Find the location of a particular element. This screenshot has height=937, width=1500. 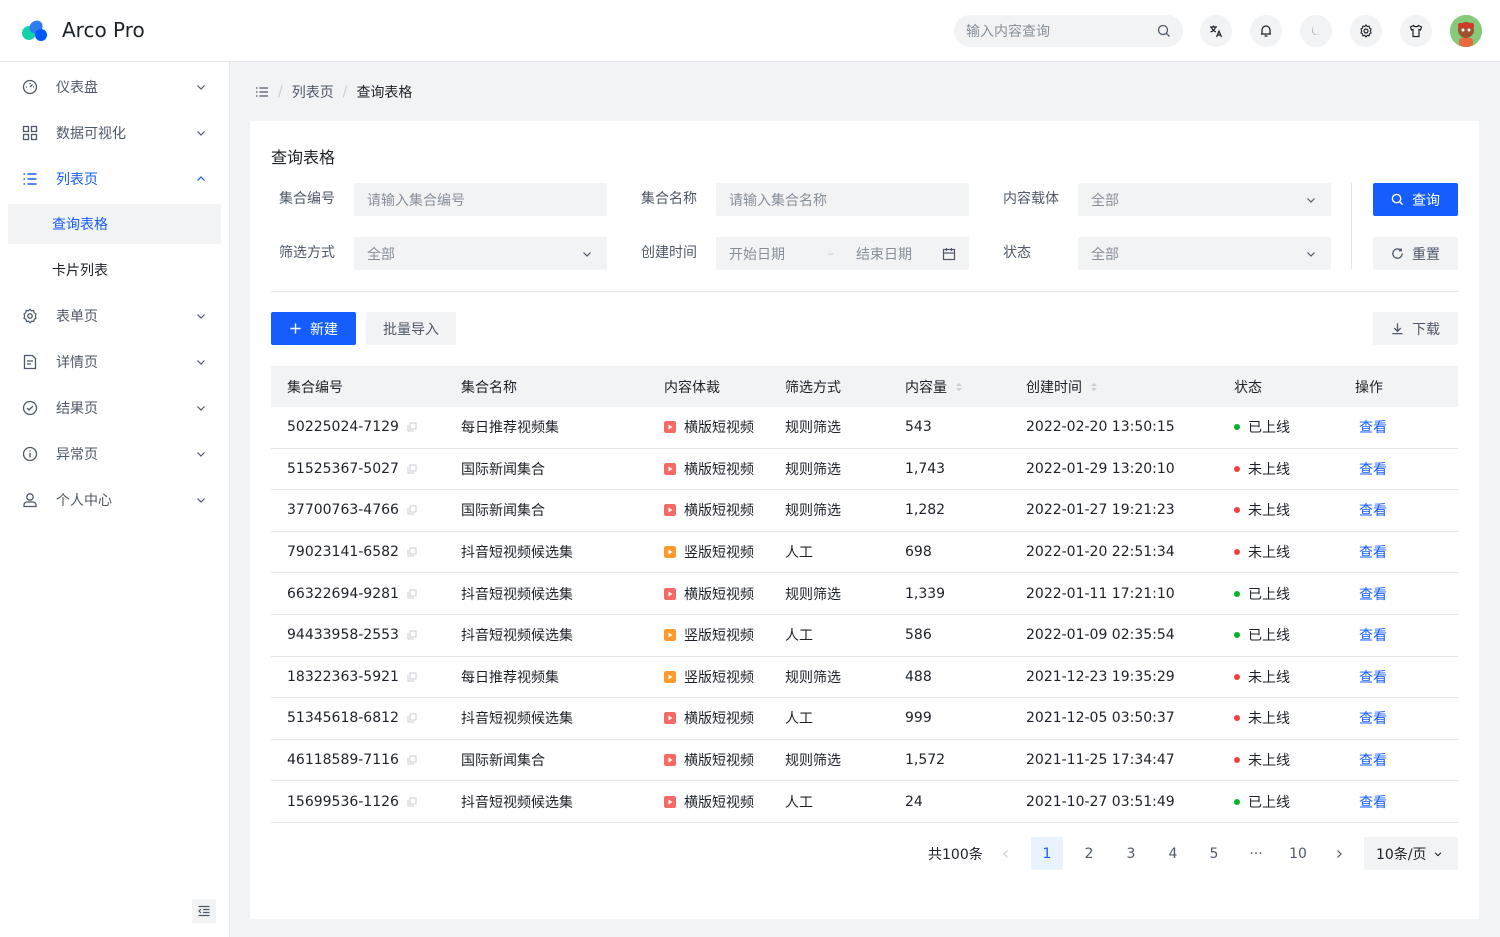

cell-id: 46118589-7116 is located at coordinates (358, 760).